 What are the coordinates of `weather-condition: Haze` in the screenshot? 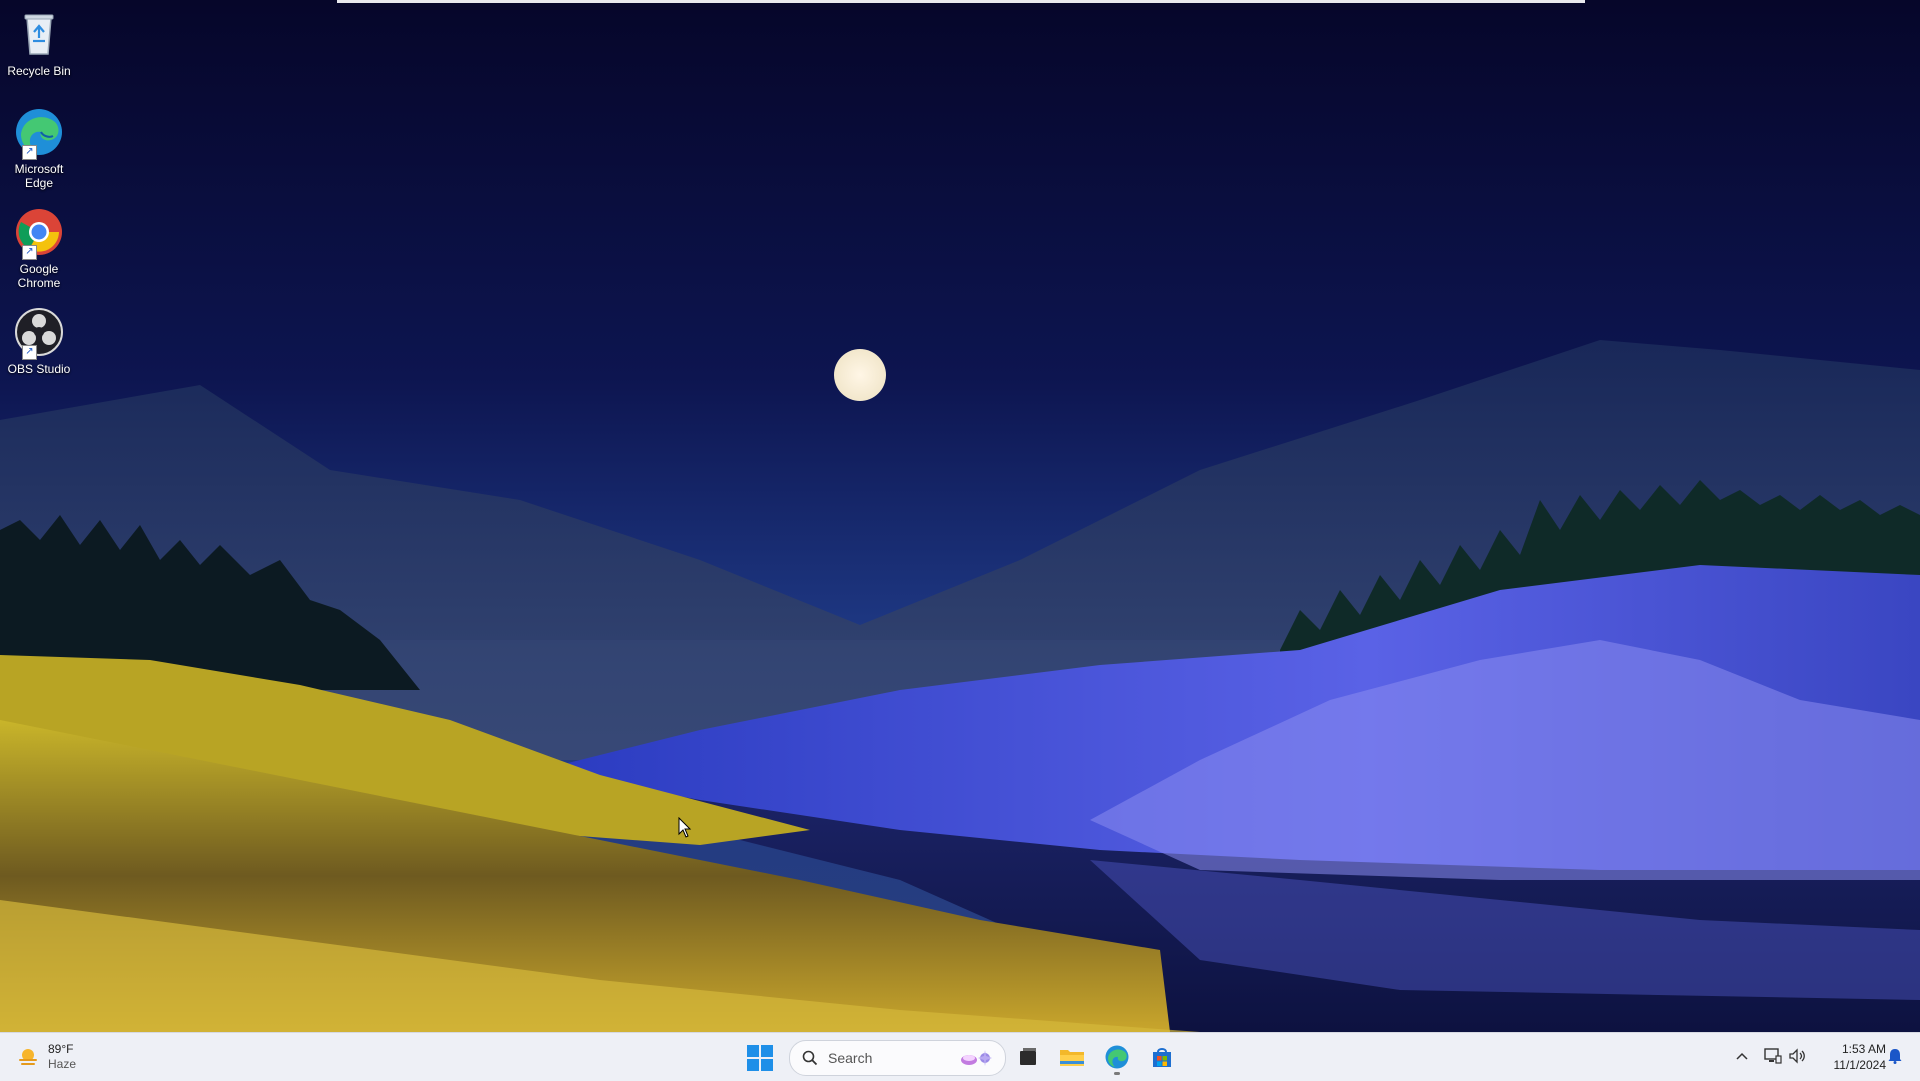 It's located at (62, 1064).